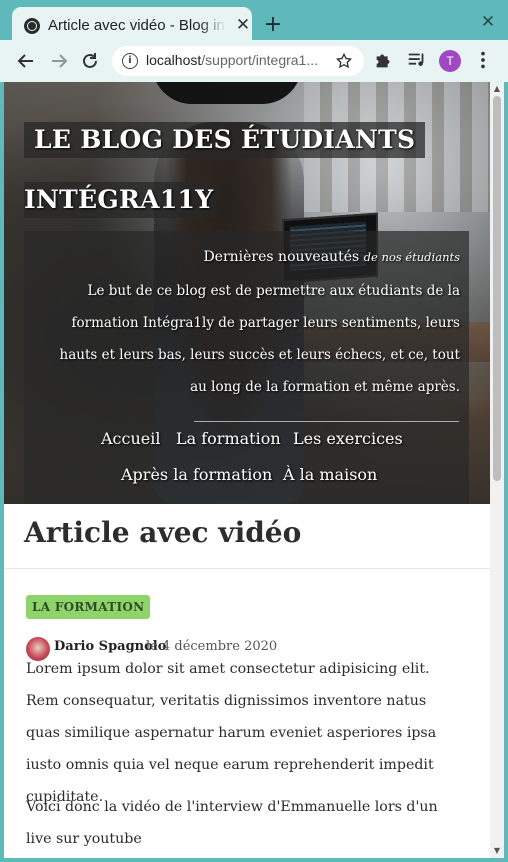  I want to click on media-queue-button, so click(417, 61).